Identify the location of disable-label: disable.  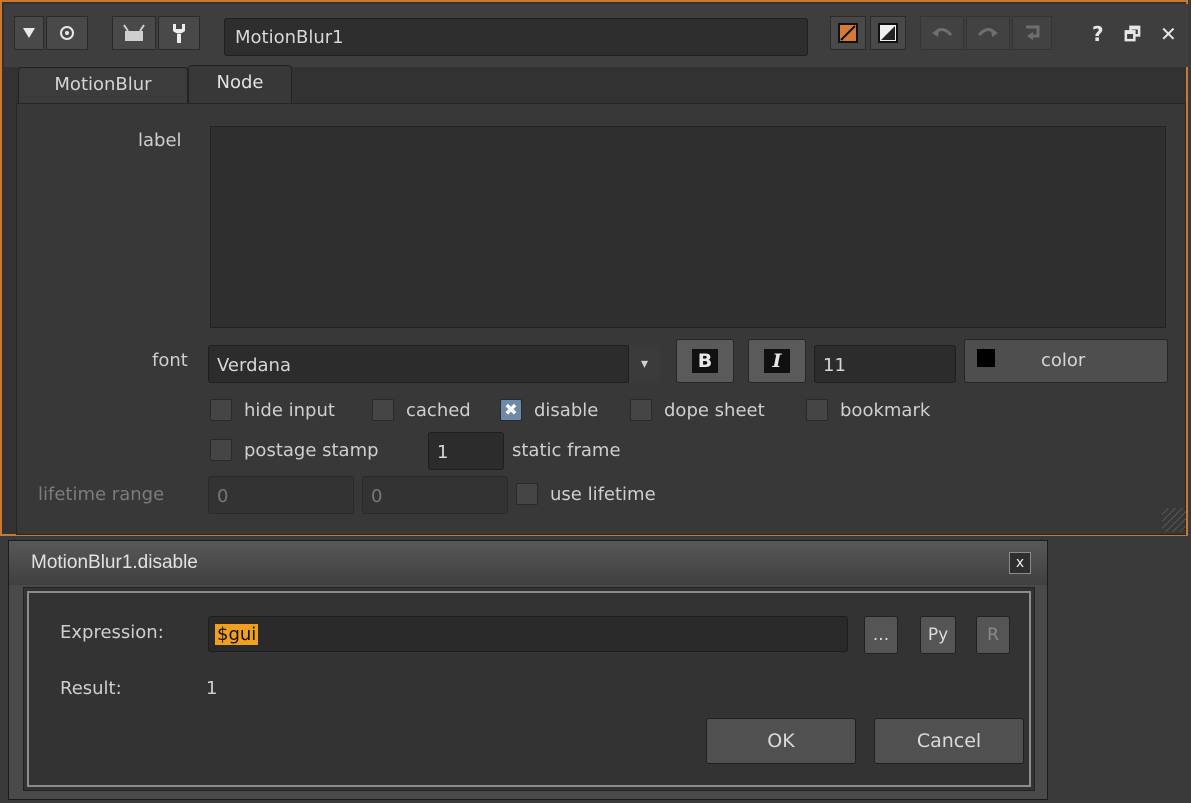
(566, 410).